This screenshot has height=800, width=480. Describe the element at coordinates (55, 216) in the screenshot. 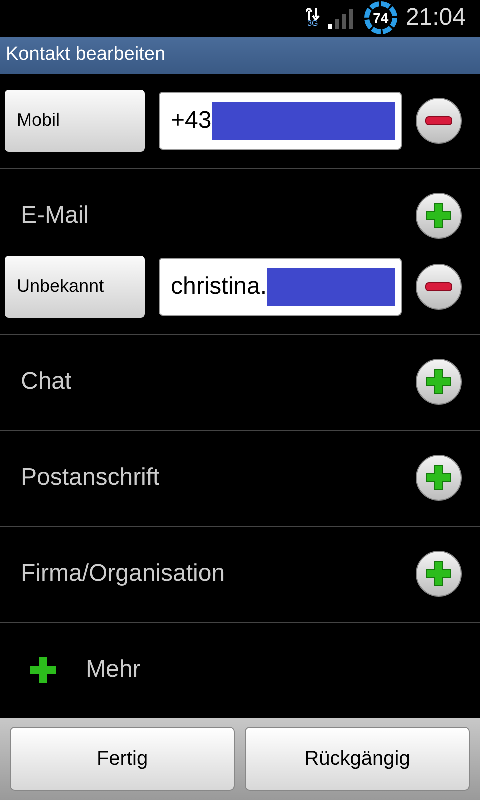

I see `section-label: E-Mail` at that location.